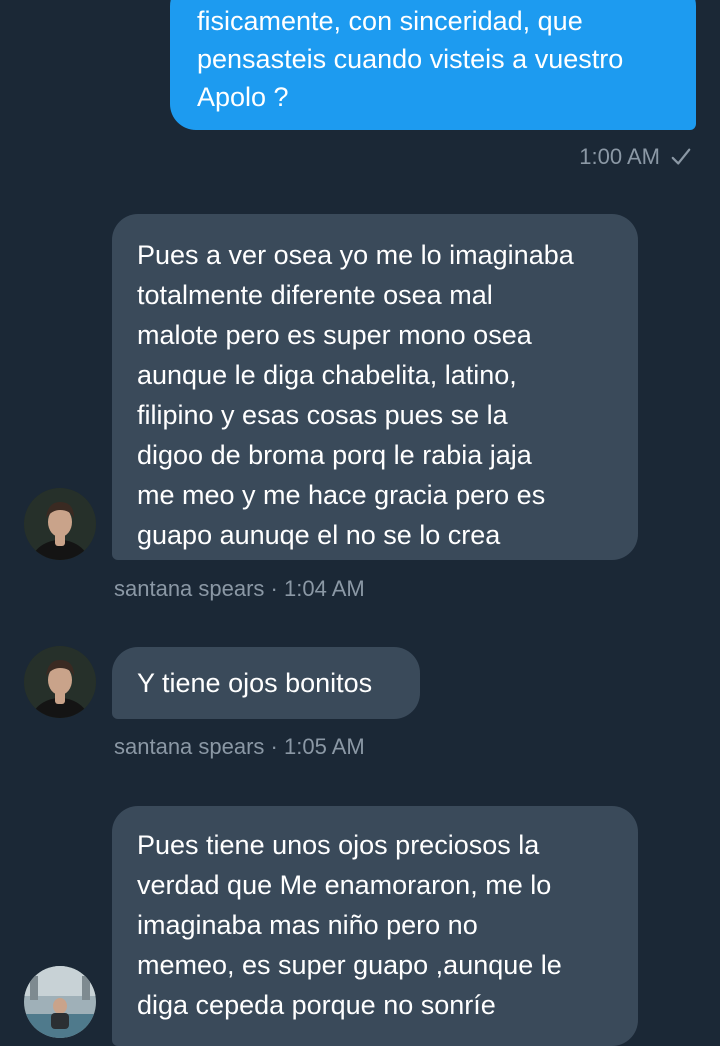  I want to click on message-meta: santana spears · 1:04 AM, so click(239, 588).